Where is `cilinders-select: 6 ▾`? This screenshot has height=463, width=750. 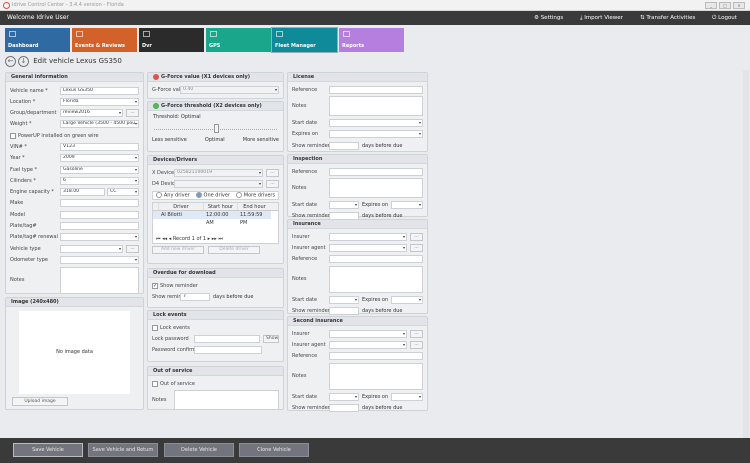 cilinders-select: 6 ▾ is located at coordinates (99, 180).